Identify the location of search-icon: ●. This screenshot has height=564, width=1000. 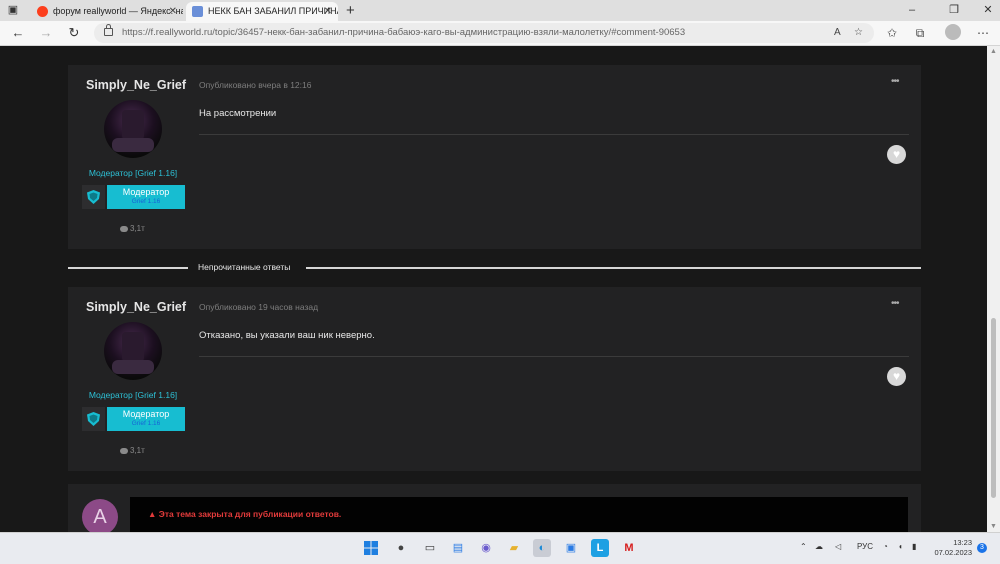
(401, 548).